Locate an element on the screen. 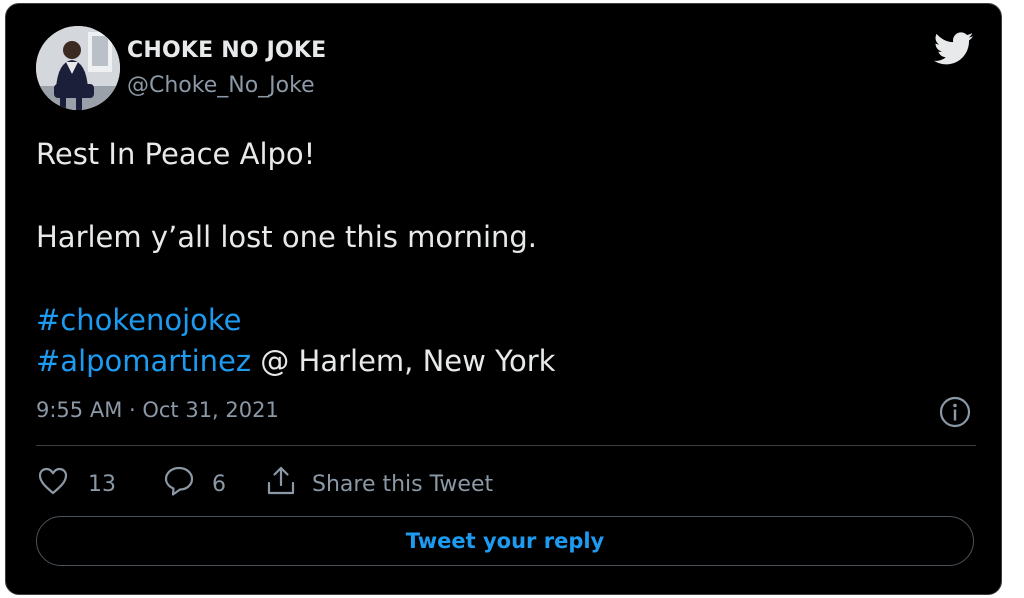 This screenshot has width=1024, height=598. reply-button: 6 is located at coordinates (194, 484).